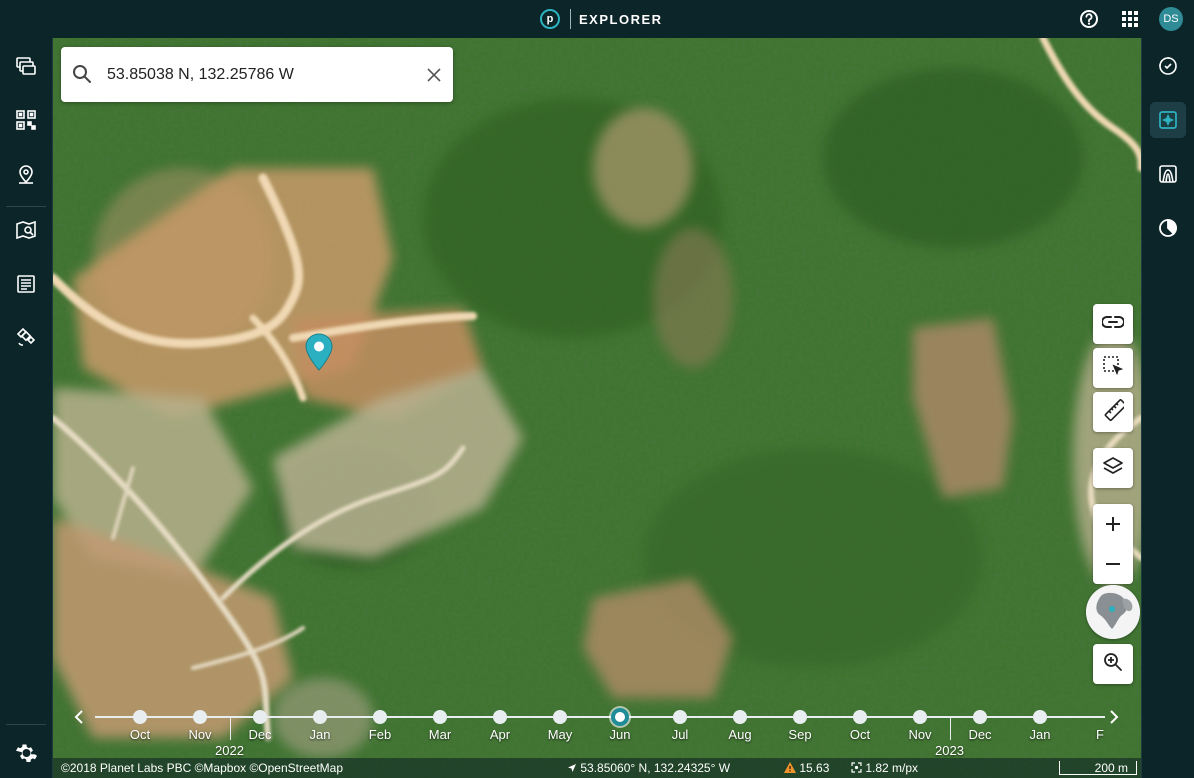  Describe the element at coordinates (26, 336) in the screenshot. I see `satellite-icon` at that location.